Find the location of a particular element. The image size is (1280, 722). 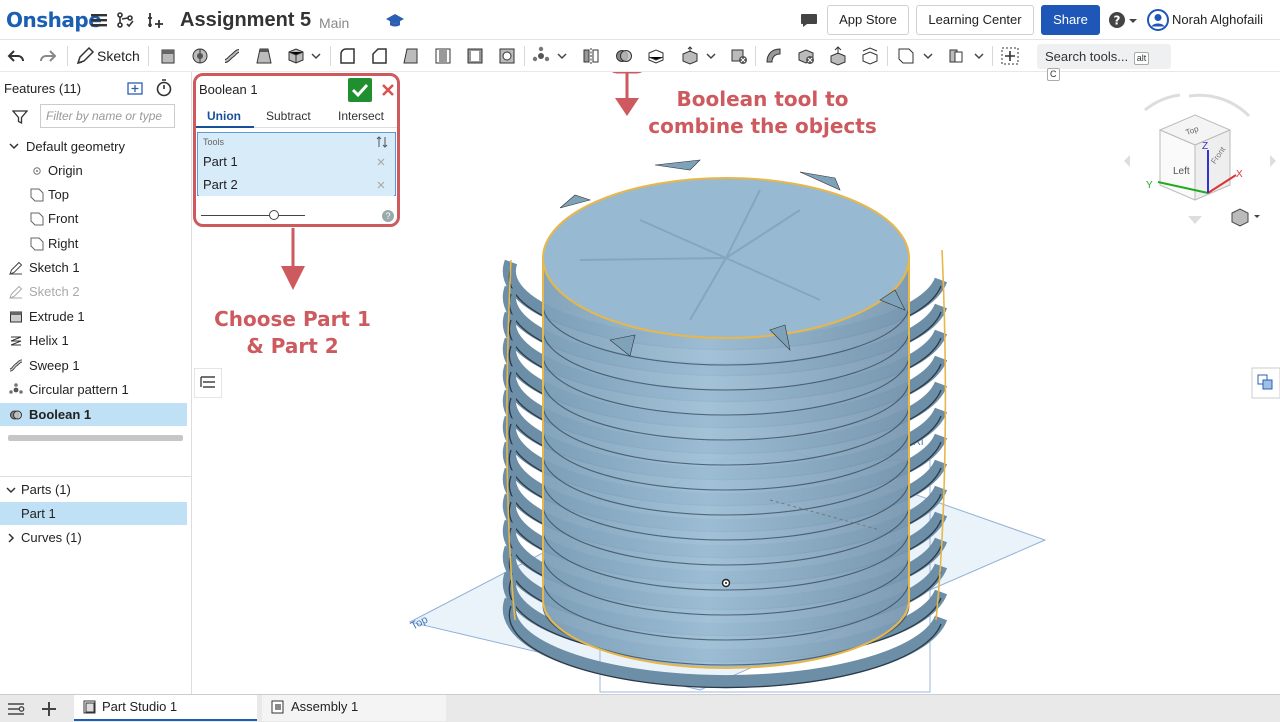

plane-icon is located at coordinates (906, 56).